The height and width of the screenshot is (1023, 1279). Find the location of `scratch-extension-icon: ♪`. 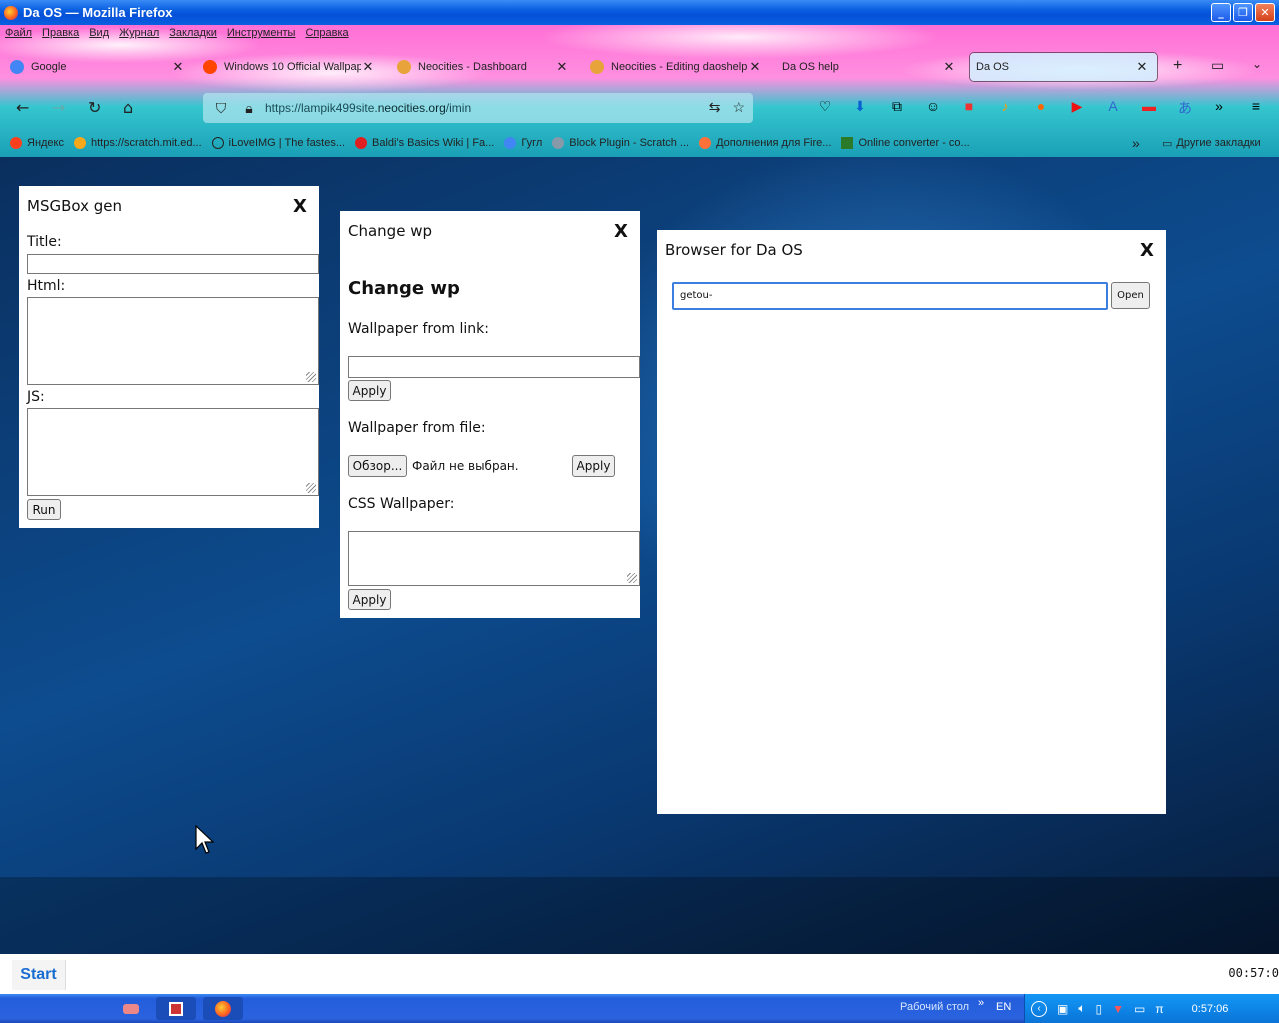

scratch-extension-icon: ♪ is located at coordinates (1005, 107).